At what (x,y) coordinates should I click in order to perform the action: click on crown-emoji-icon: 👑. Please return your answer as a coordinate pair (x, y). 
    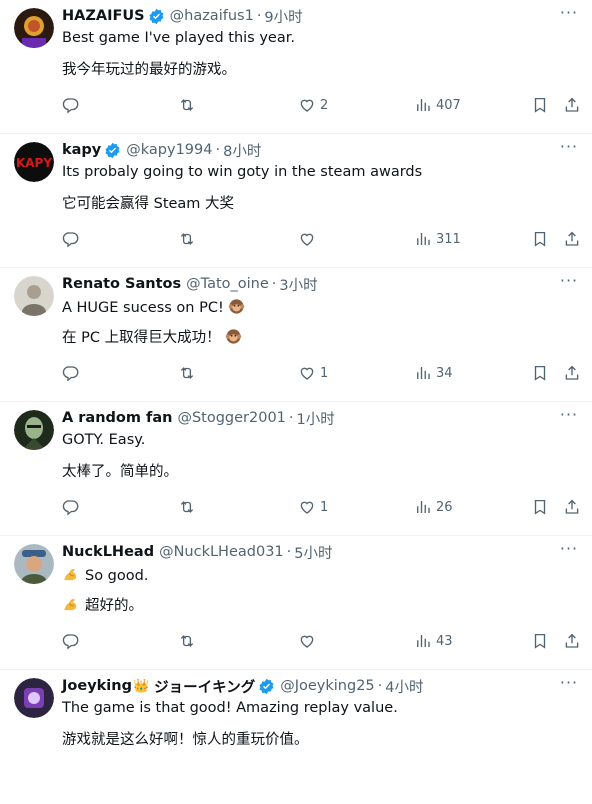
    Looking at the image, I should click on (141, 686).